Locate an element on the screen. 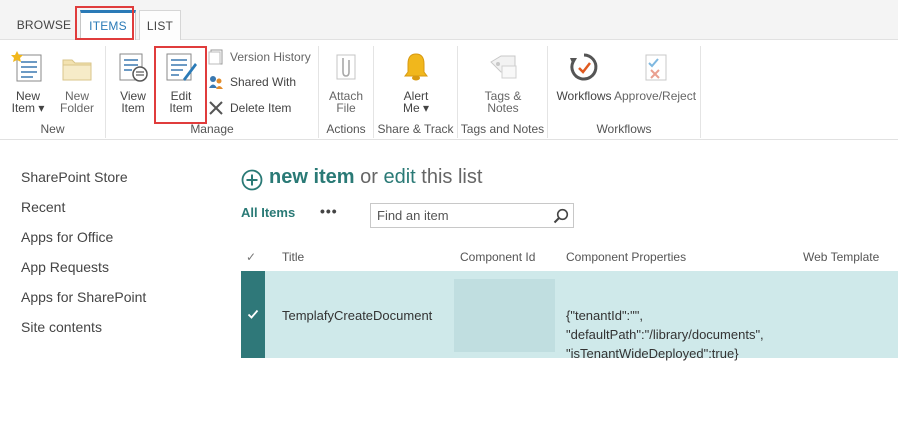 Image resolution: width=898 pixels, height=430 pixels. workflows-label: Workflows is located at coordinates (584, 96).